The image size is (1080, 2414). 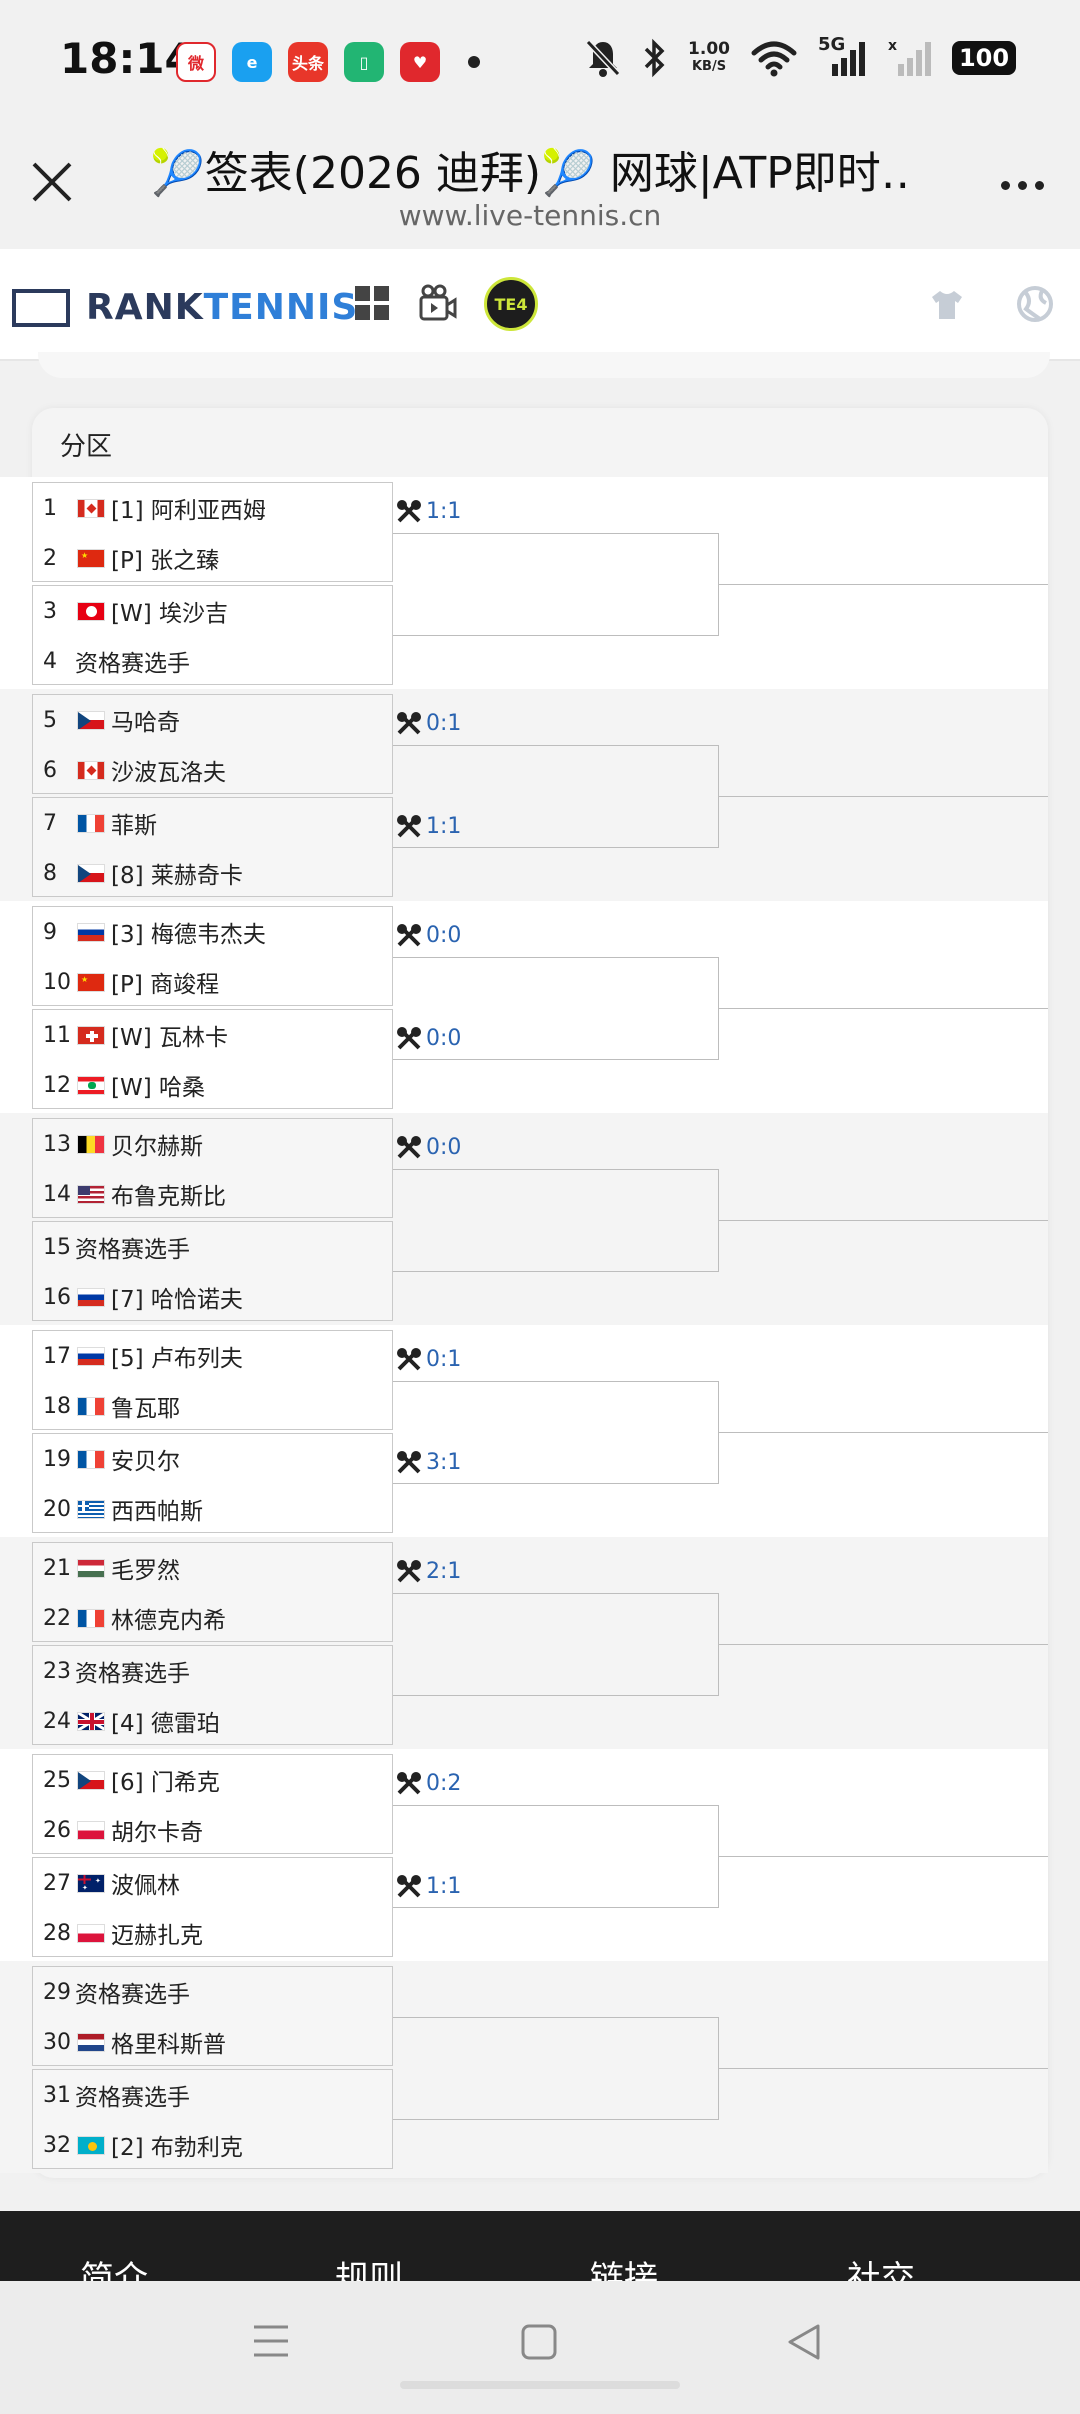 What do you see at coordinates (126, 558) in the screenshot?
I see `player-row: 2 ★ [P] 张之臻` at bounding box center [126, 558].